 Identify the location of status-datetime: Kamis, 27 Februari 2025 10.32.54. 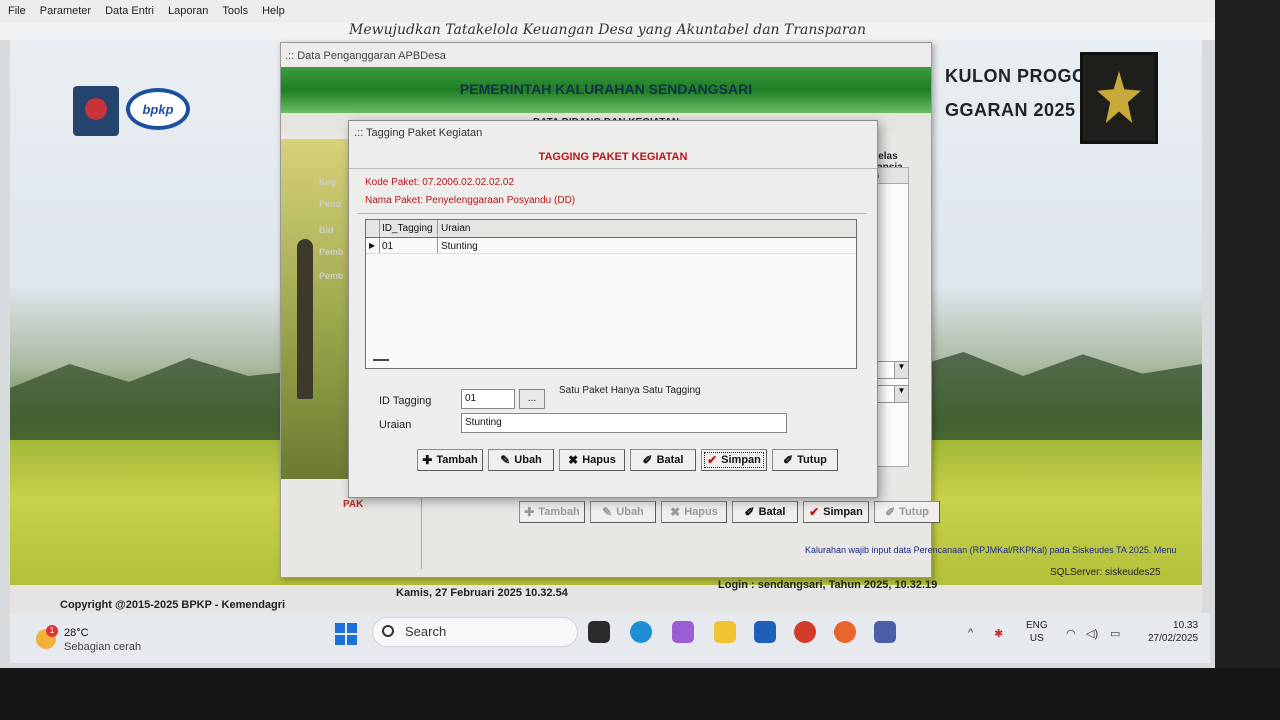
(482, 593).